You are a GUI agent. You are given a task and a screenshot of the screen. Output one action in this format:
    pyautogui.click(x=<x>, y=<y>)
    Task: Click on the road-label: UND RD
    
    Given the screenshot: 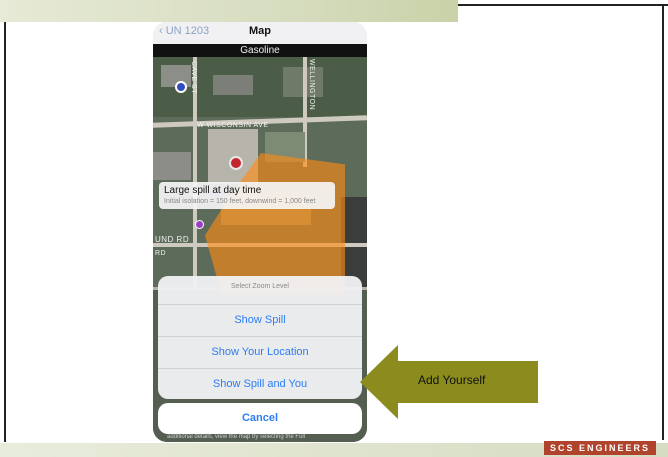 What is the action you would take?
    pyautogui.click(x=172, y=239)
    